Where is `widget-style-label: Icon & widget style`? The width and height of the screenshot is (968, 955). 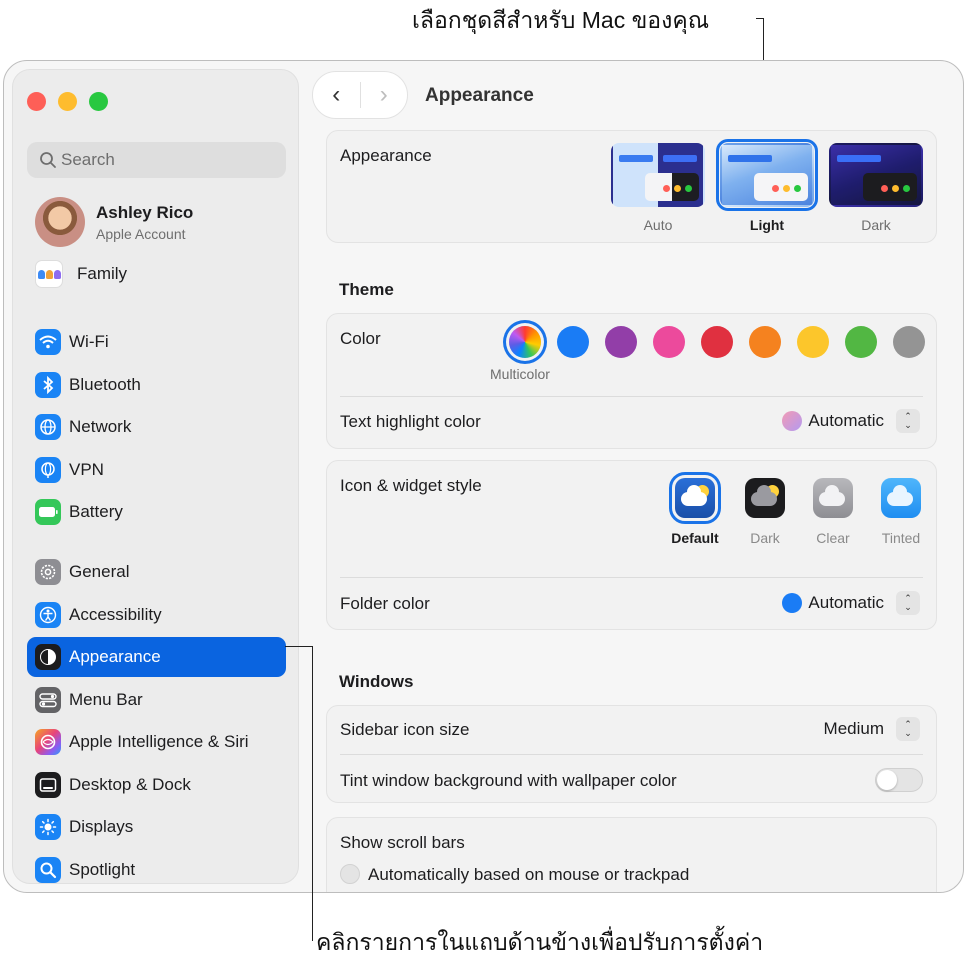
widget-style-label: Icon & widget style is located at coordinates (411, 485).